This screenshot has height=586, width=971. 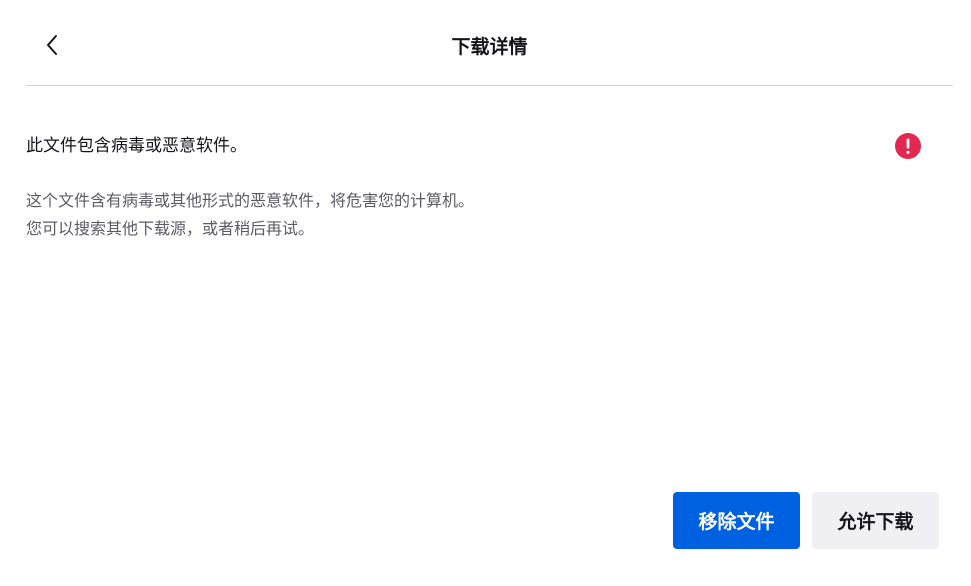 I want to click on status-message: 此文件包含病毒或恶意软件。, so click(x=136, y=146).